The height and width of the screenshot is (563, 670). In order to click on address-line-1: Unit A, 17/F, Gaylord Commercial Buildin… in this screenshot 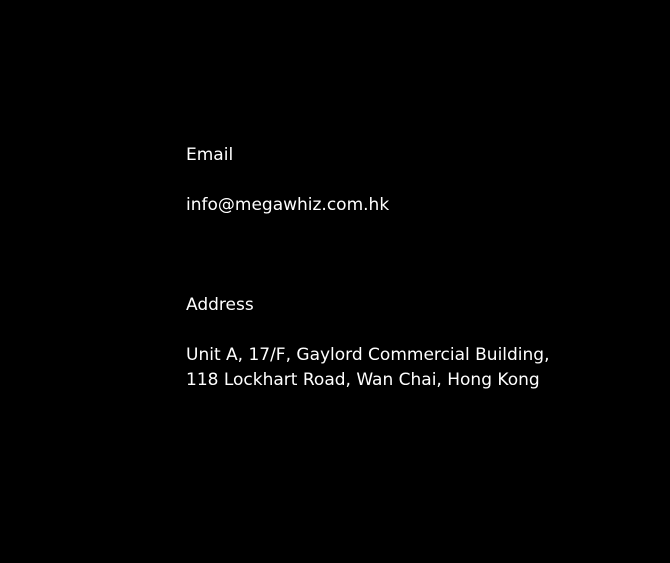, I will do `click(368, 355)`.